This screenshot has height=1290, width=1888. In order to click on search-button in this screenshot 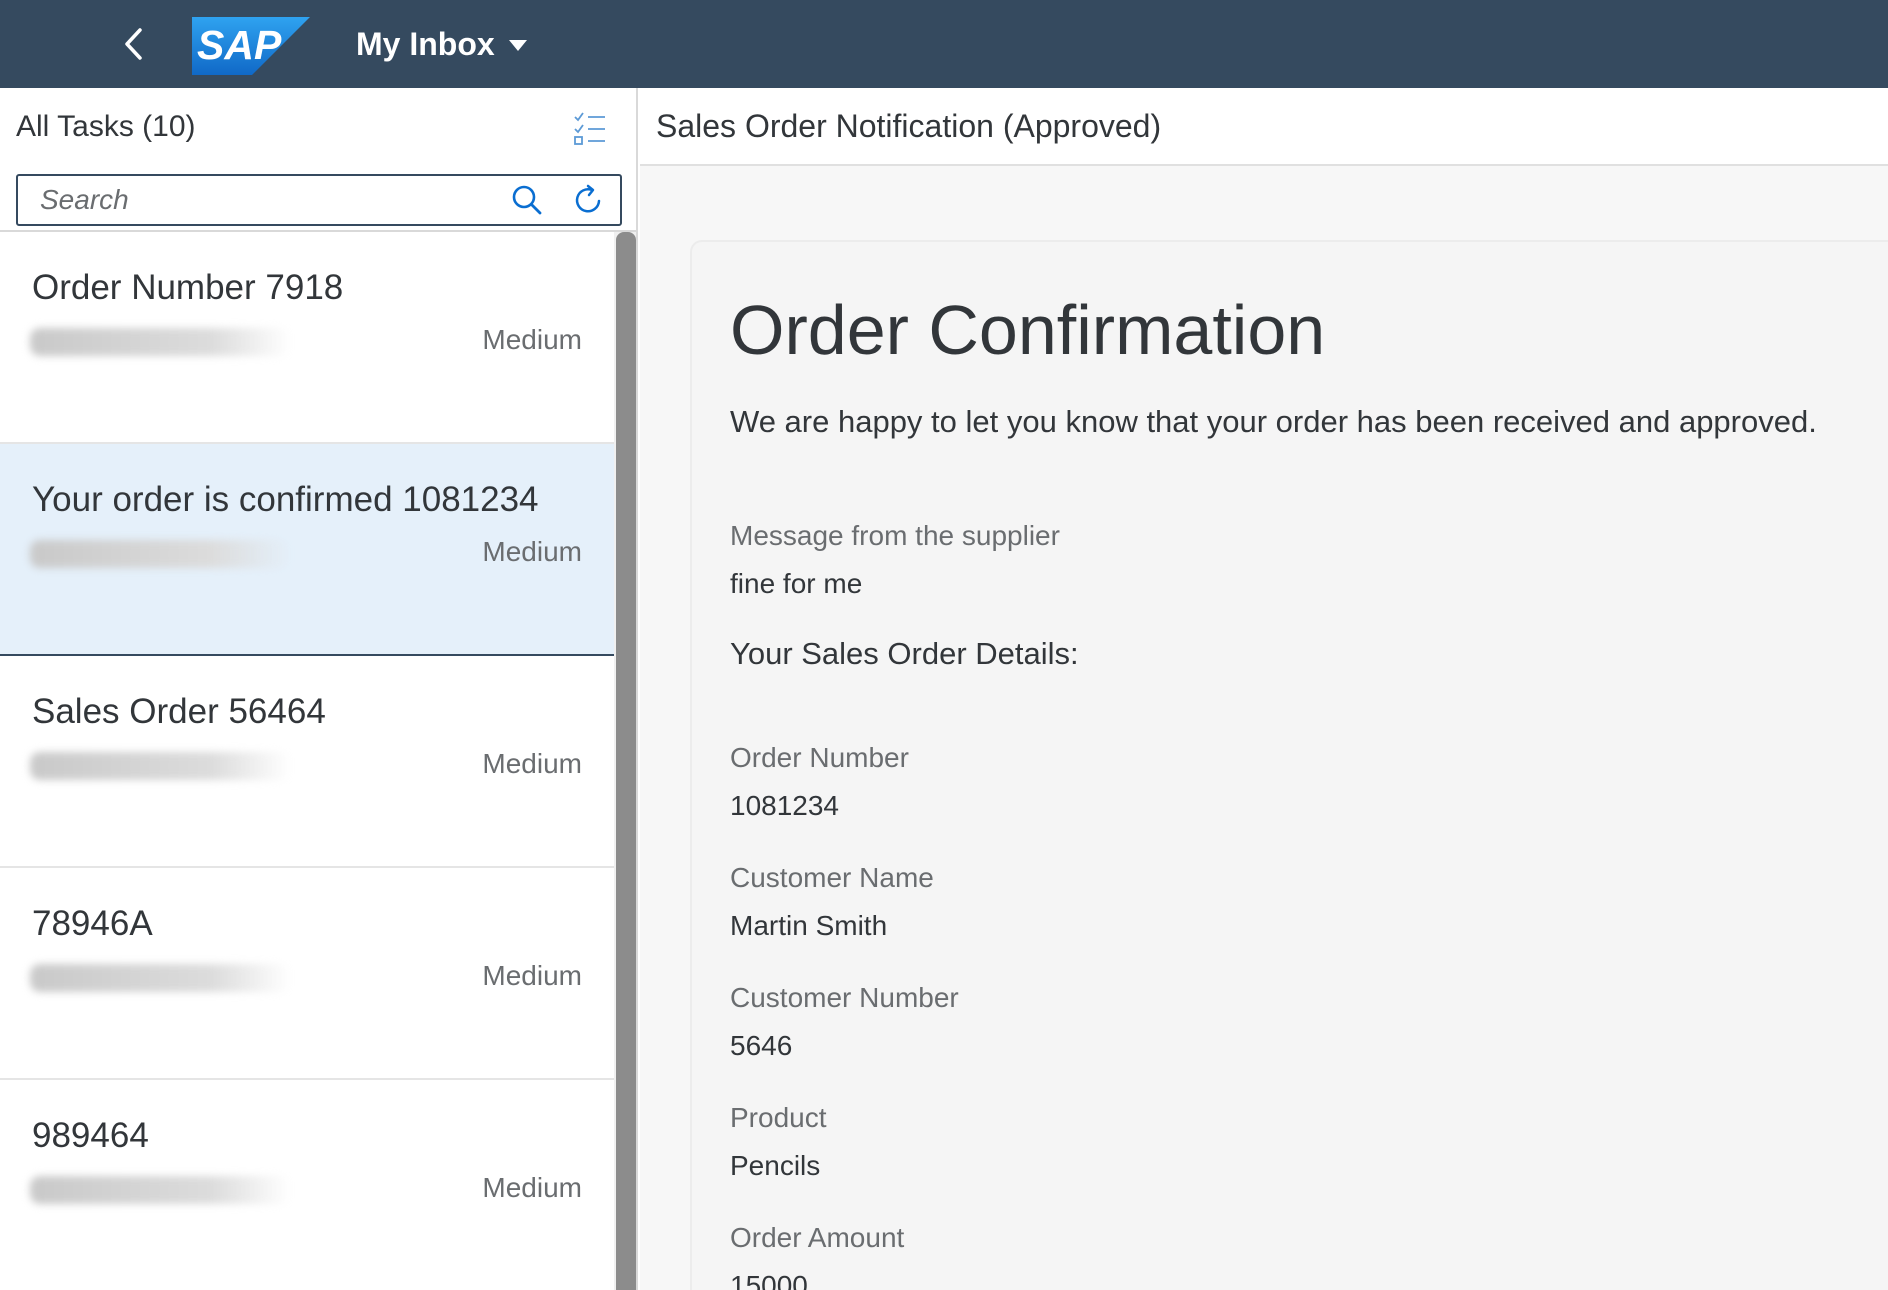, I will do `click(527, 200)`.